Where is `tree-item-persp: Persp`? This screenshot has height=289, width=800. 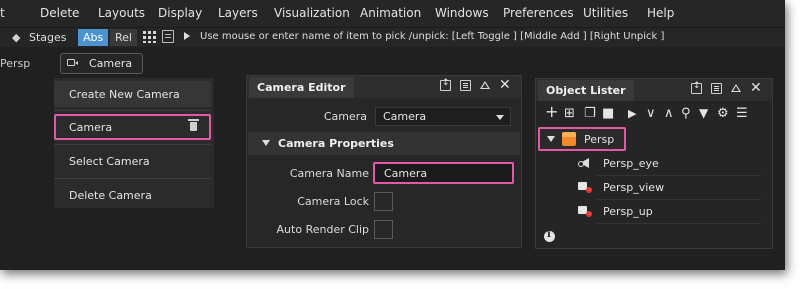 tree-item-persp: Persp is located at coordinates (582, 139).